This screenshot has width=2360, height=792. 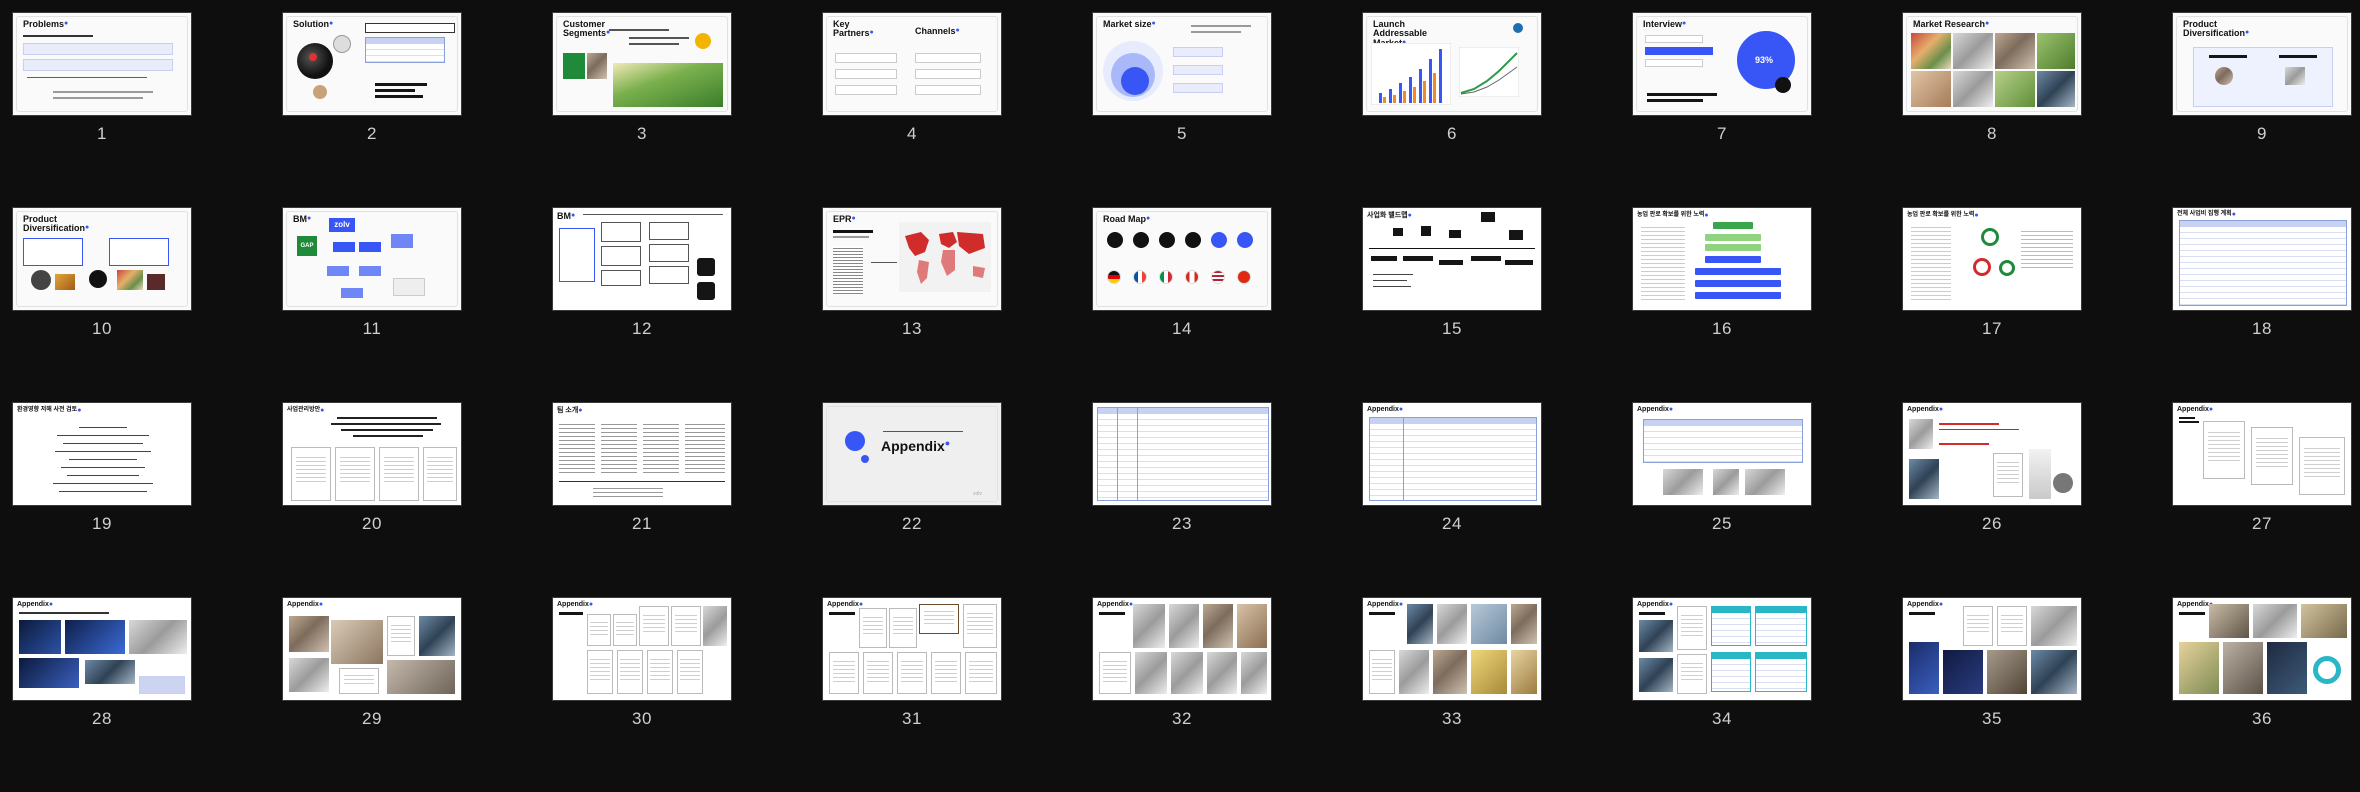 I want to click on slide-thumbnail-14: Road Map●, so click(x=1182, y=259).